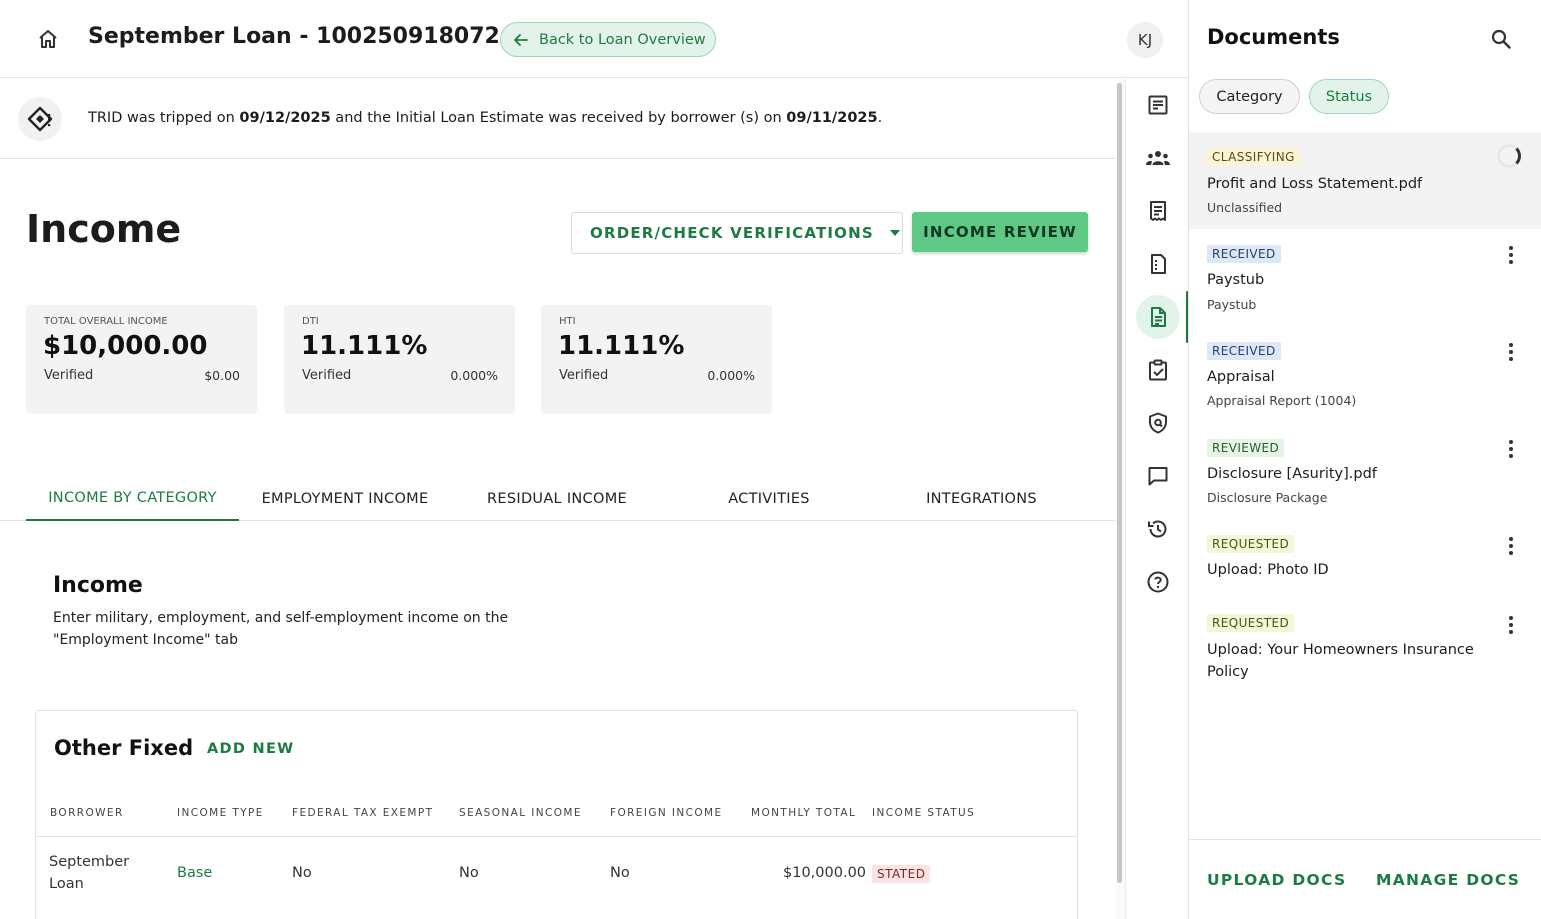 The width and height of the screenshot is (1541, 919). What do you see at coordinates (924, 813) in the screenshot?
I see `column-header: INCOME STATUS` at bounding box center [924, 813].